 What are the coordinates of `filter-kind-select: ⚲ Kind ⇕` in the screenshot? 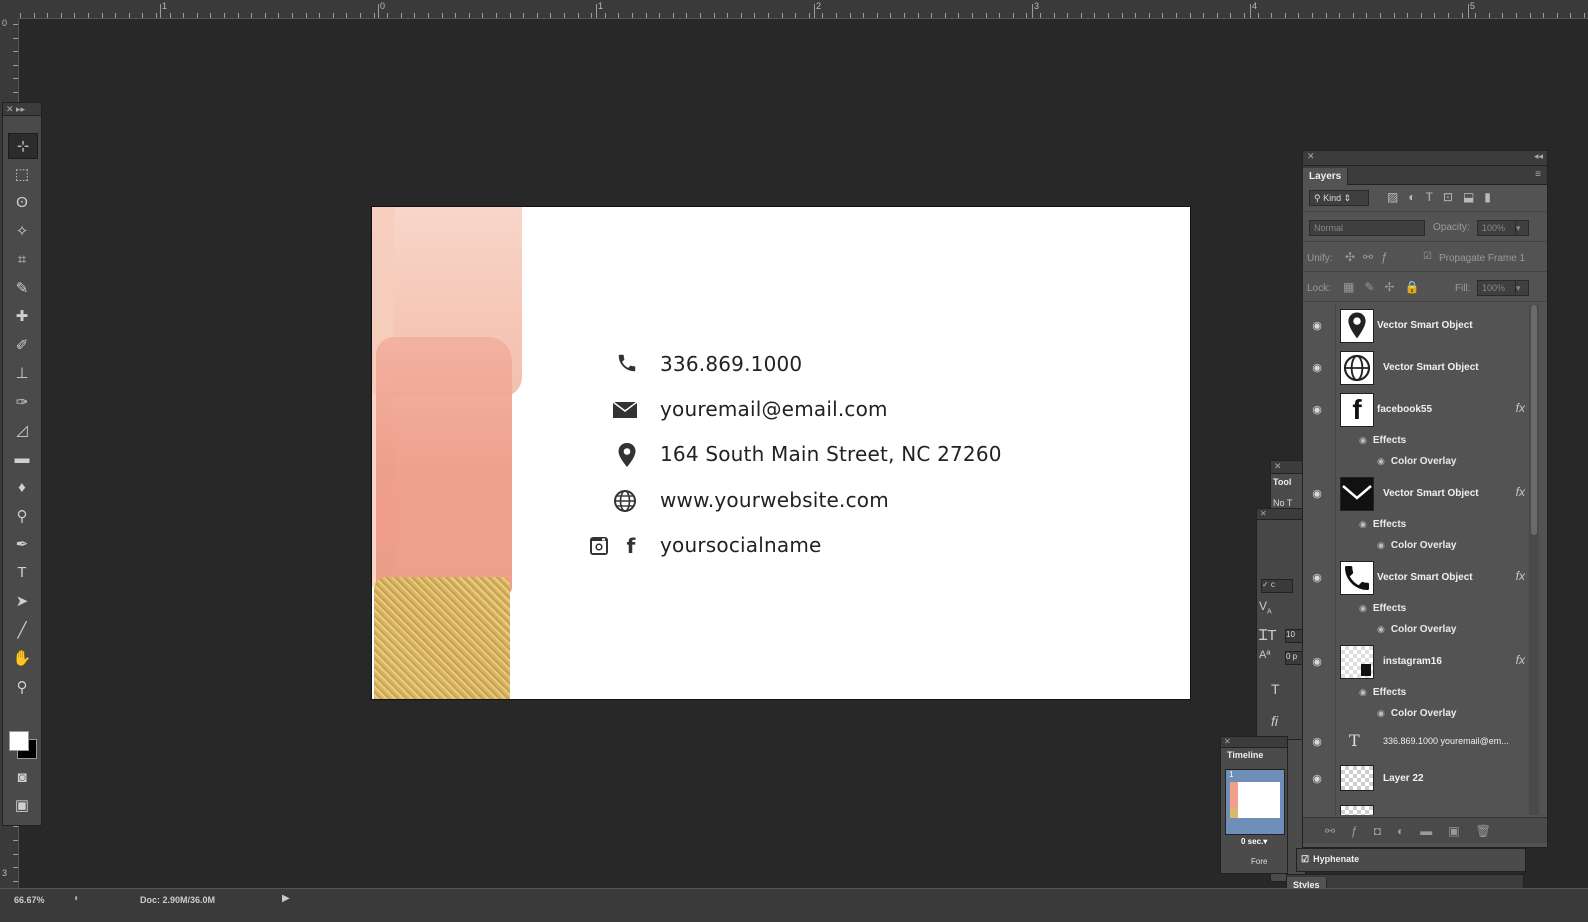 It's located at (1339, 198).